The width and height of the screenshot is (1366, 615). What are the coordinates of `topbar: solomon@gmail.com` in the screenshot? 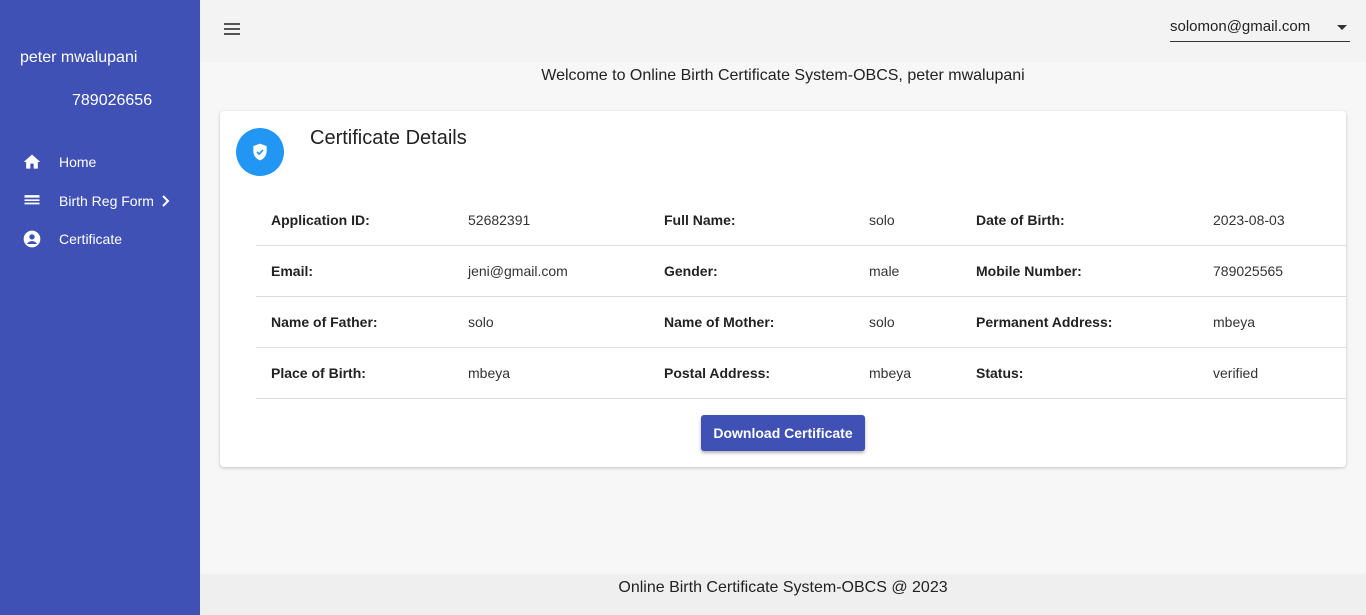 It's located at (783, 31).